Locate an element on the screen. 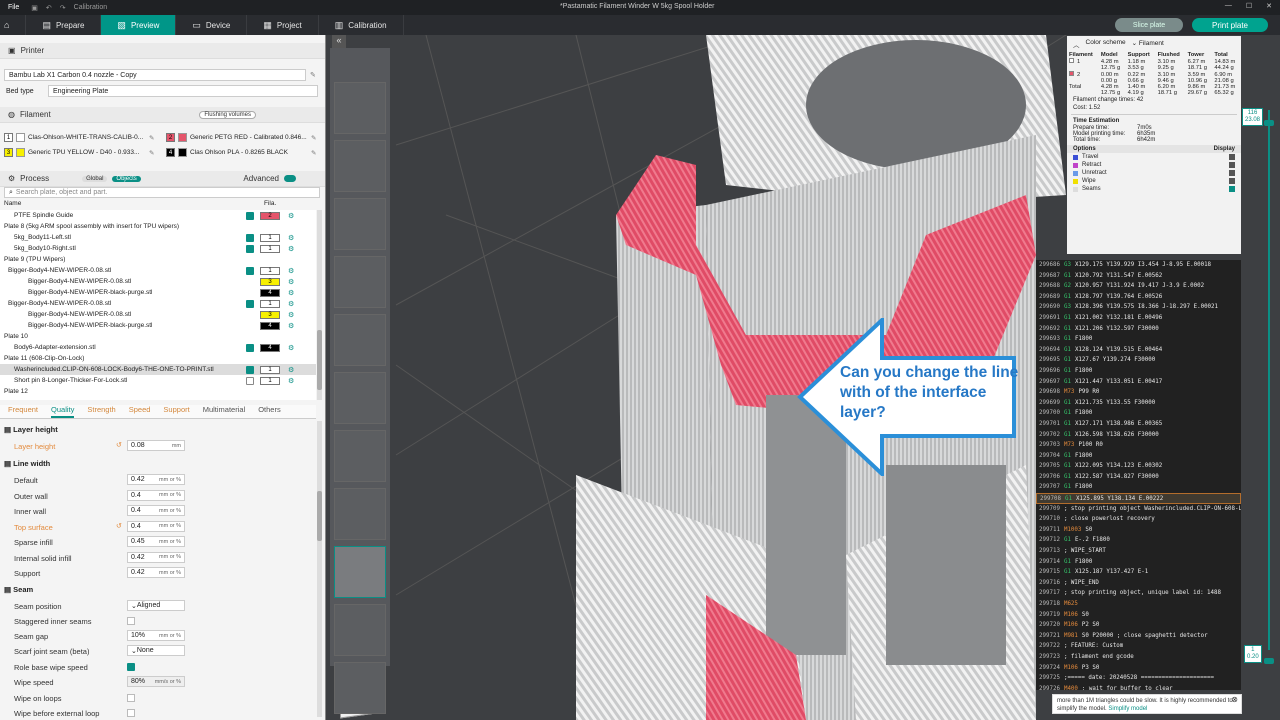 This screenshot has width=1280, height=720. flushing-volumes-button: Flushing volumes is located at coordinates (227, 114).